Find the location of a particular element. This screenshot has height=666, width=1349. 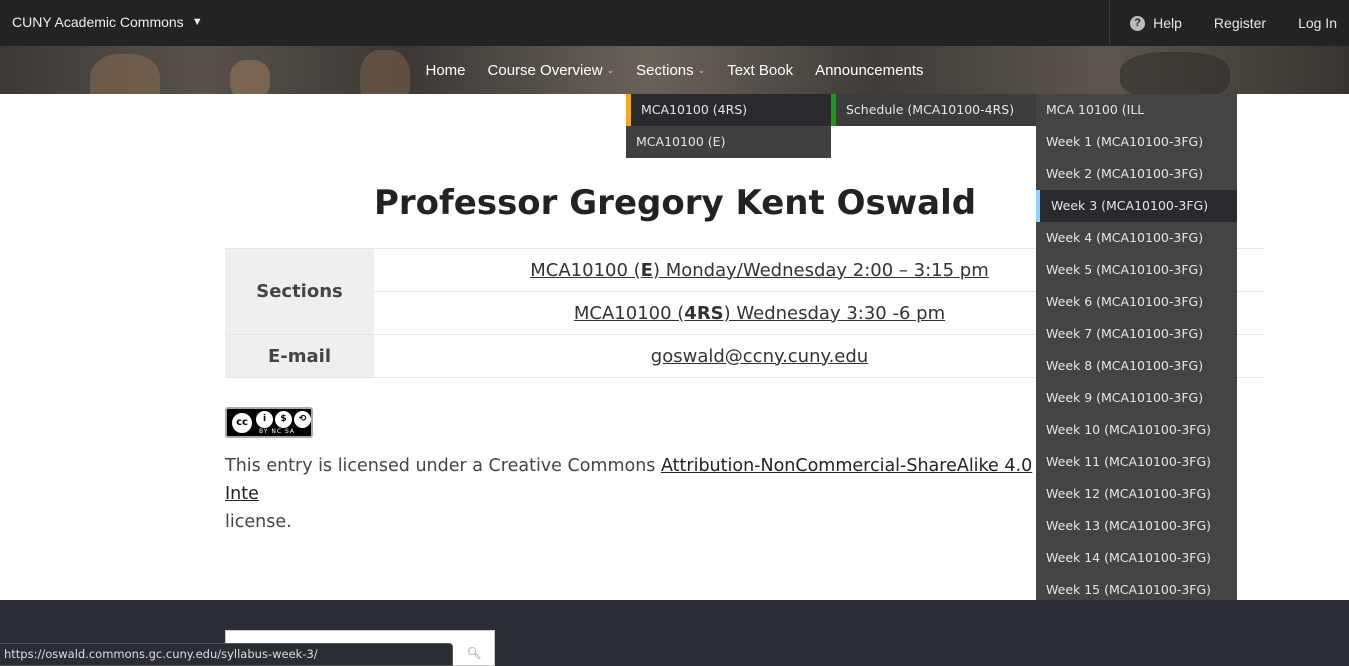

section-4rs-link: MCA10100 (4RS) Wednesday 3:30 -6 pm is located at coordinates (759, 313).